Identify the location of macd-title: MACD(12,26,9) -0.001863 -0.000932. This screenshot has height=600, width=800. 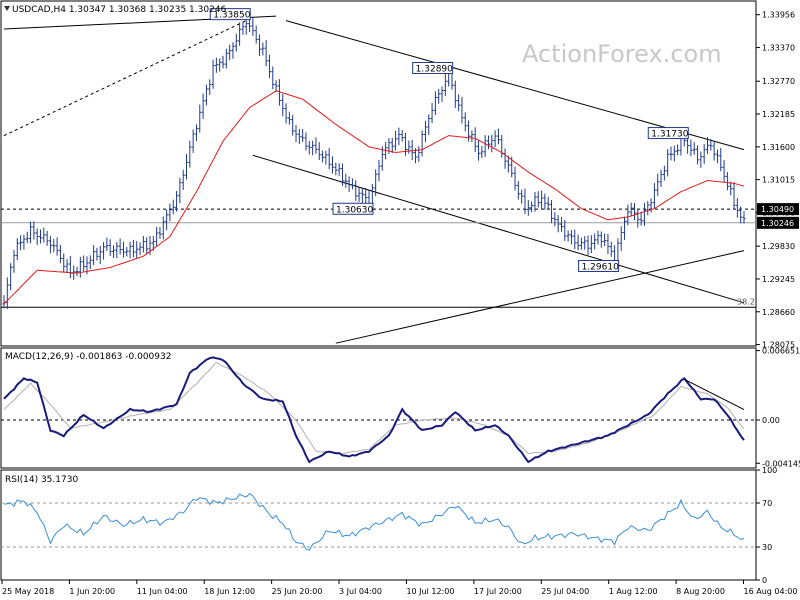
(88, 357).